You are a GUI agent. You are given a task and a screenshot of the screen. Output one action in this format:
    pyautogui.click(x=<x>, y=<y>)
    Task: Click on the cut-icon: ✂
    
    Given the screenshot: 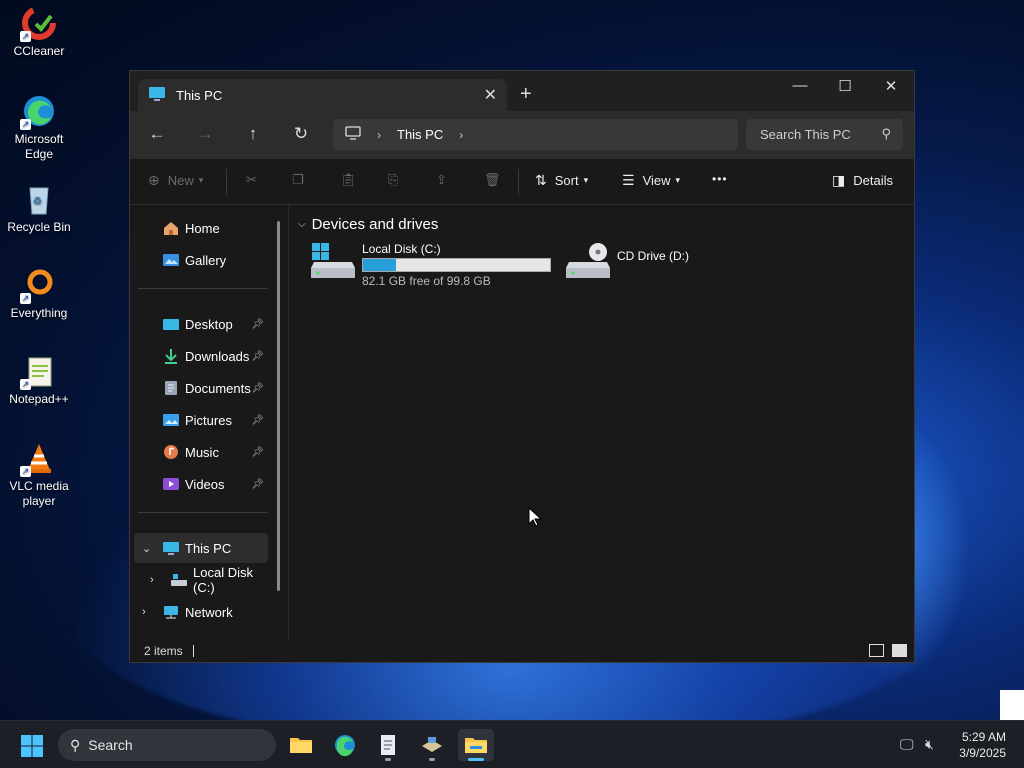 What is the action you would take?
    pyautogui.click(x=251, y=180)
    